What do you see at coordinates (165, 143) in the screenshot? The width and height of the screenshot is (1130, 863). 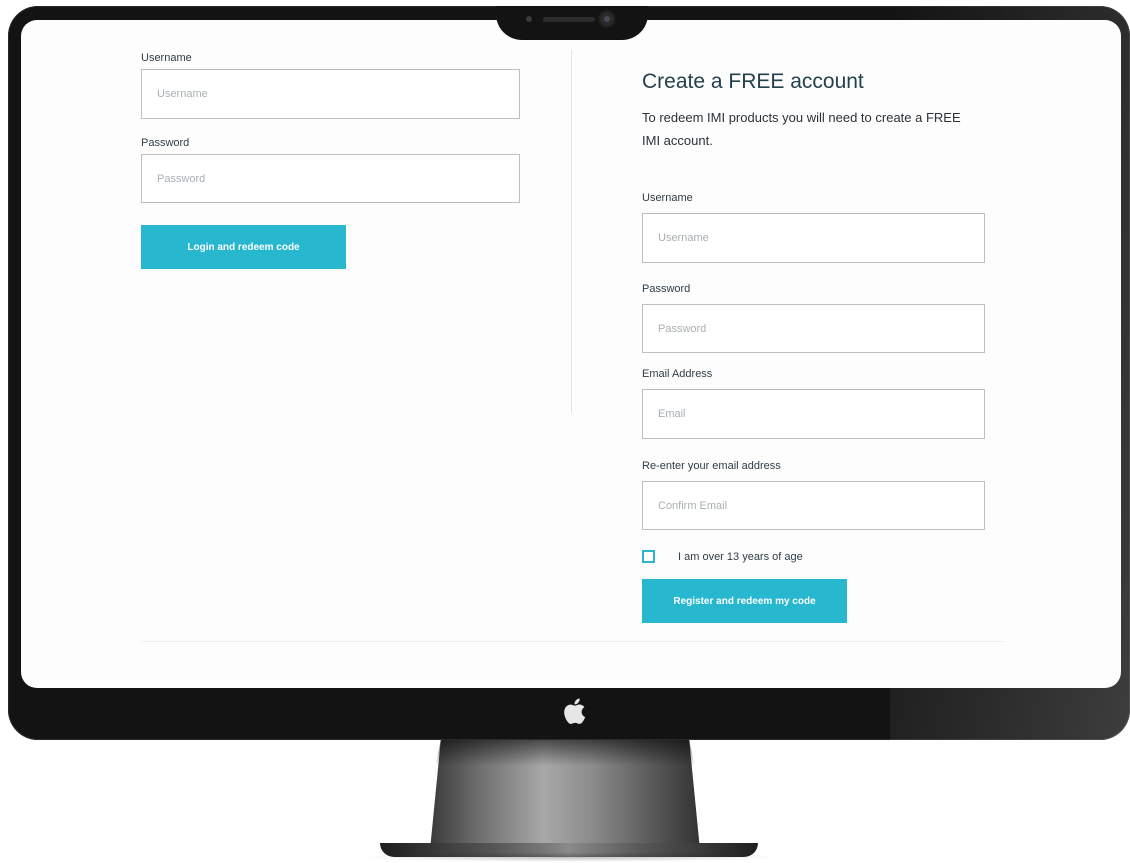 I see `login-password-label: Password` at bounding box center [165, 143].